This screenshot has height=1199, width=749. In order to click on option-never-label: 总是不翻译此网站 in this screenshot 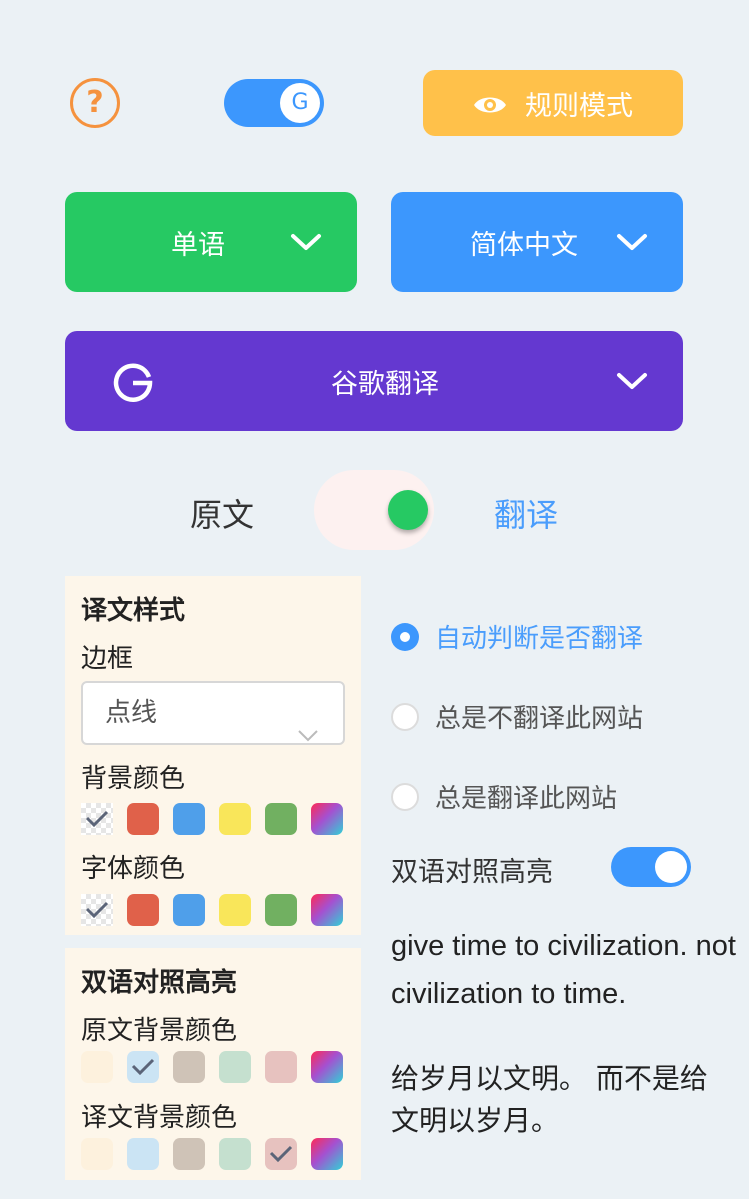, I will do `click(539, 719)`.